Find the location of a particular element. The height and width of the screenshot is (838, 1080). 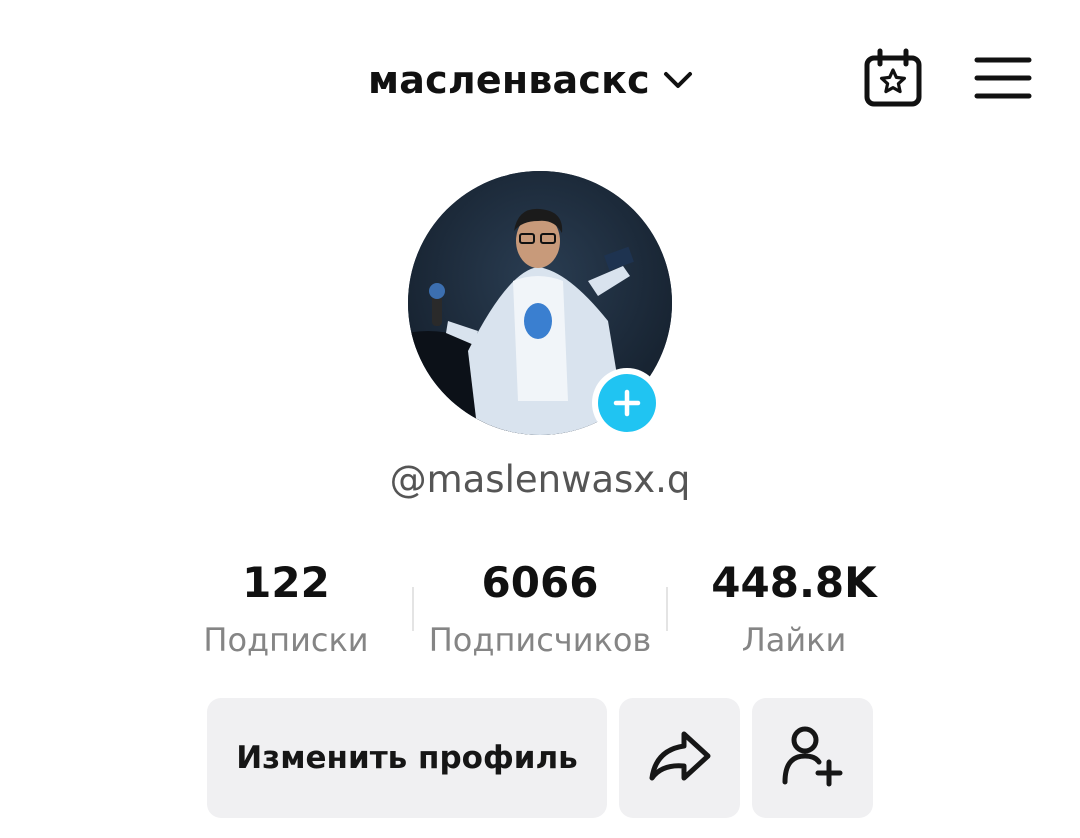

stat-value: 6066 is located at coordinates (540, 582).